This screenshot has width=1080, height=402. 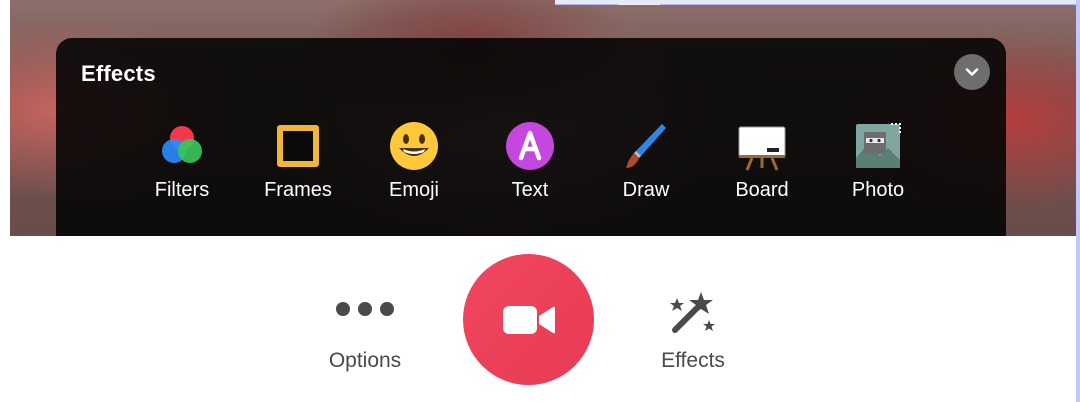 What do you see at coordinates (413, 190) in the screenshot?
I see `tool-label-emoji: Emoji` at bounding box center [413, 190].